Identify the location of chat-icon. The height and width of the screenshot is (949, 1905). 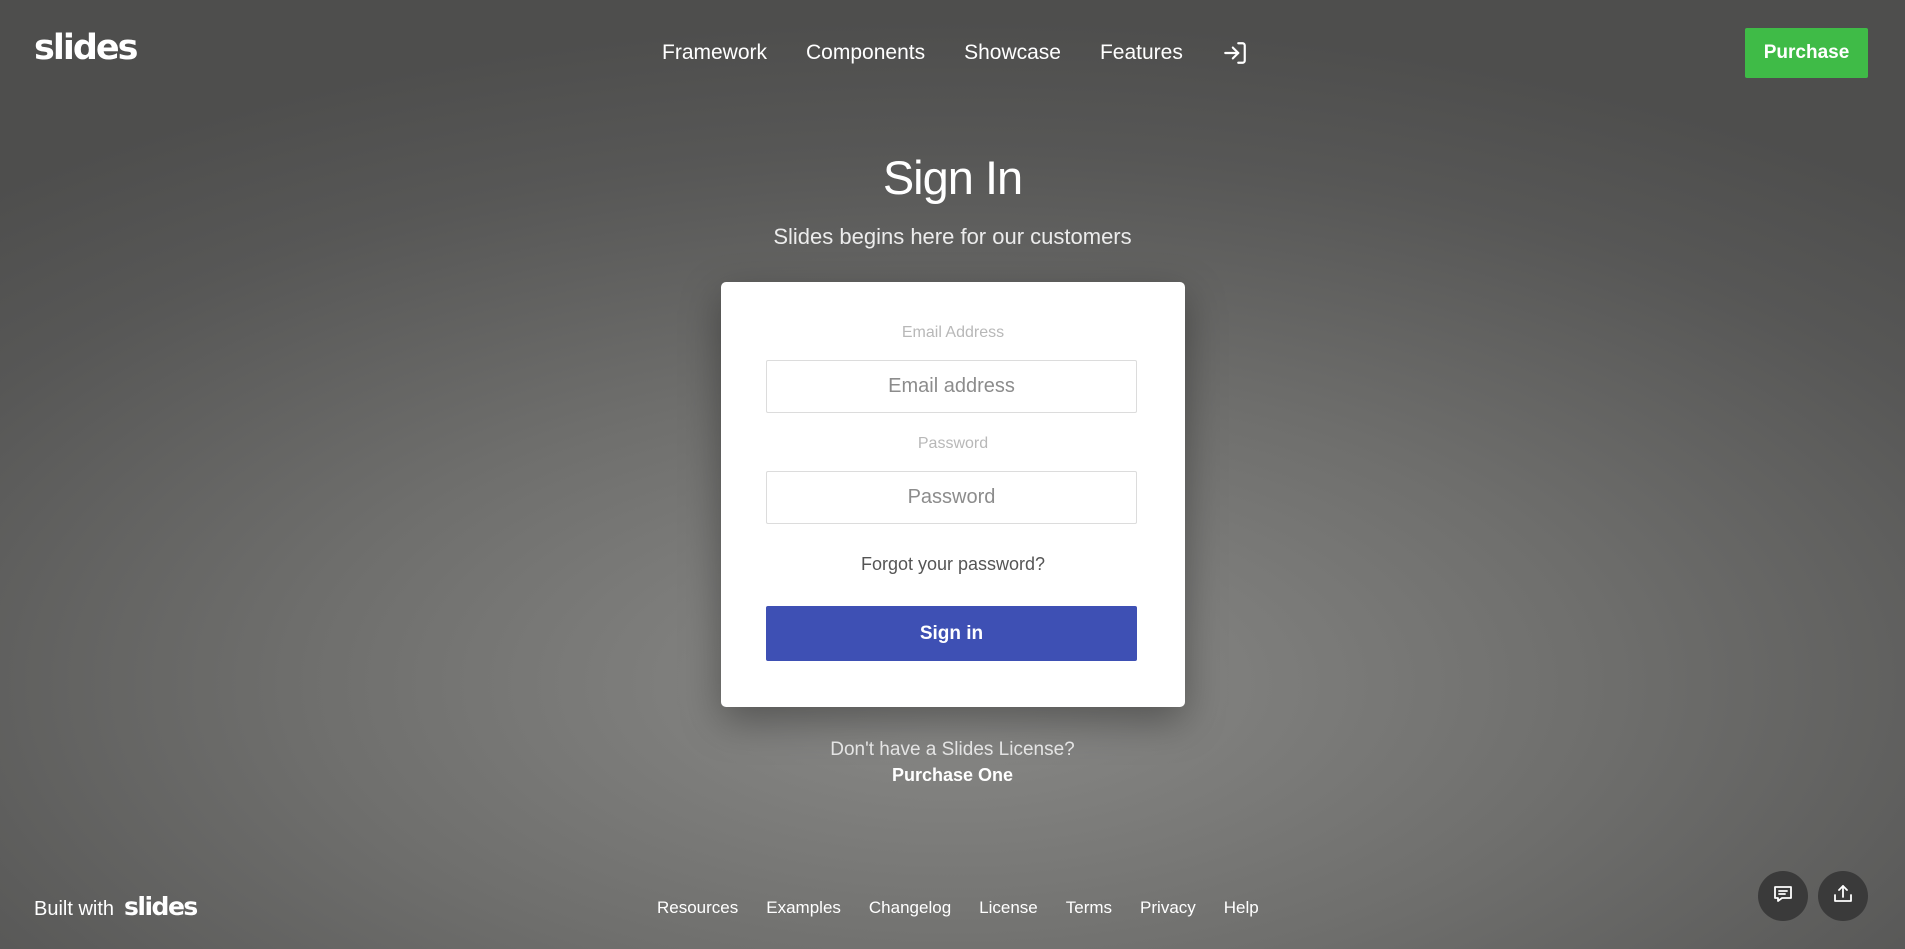
(1783, 896).